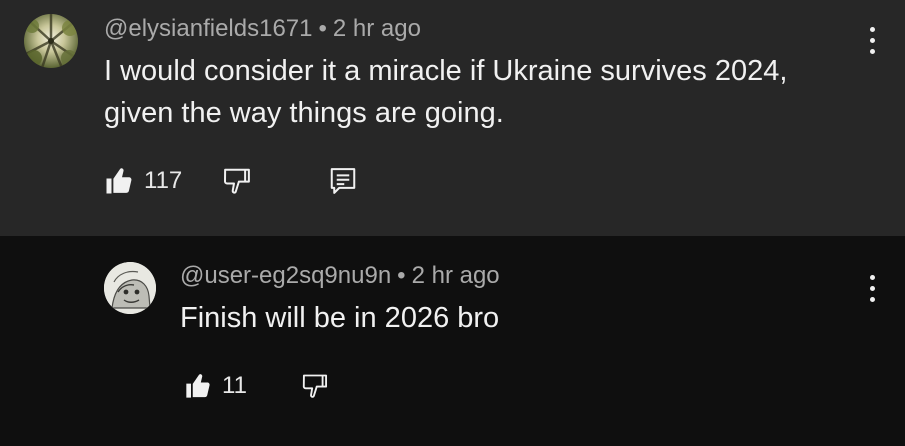  What do you see at coordinates (285, 275) in the screenshot?
I see `author-handle: @user-eg2sq9nu9n` at bounding box center [285, 275].